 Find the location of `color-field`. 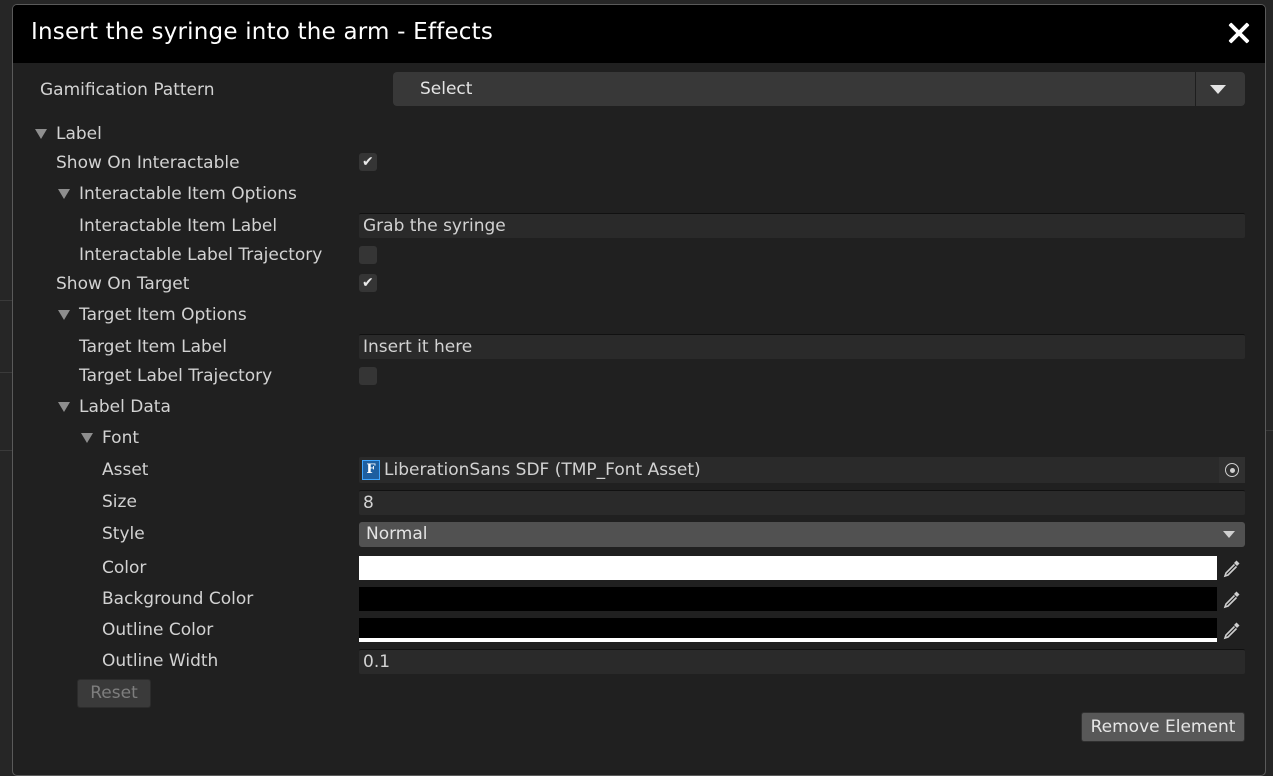

color-field is located at coordinates (788, 568).